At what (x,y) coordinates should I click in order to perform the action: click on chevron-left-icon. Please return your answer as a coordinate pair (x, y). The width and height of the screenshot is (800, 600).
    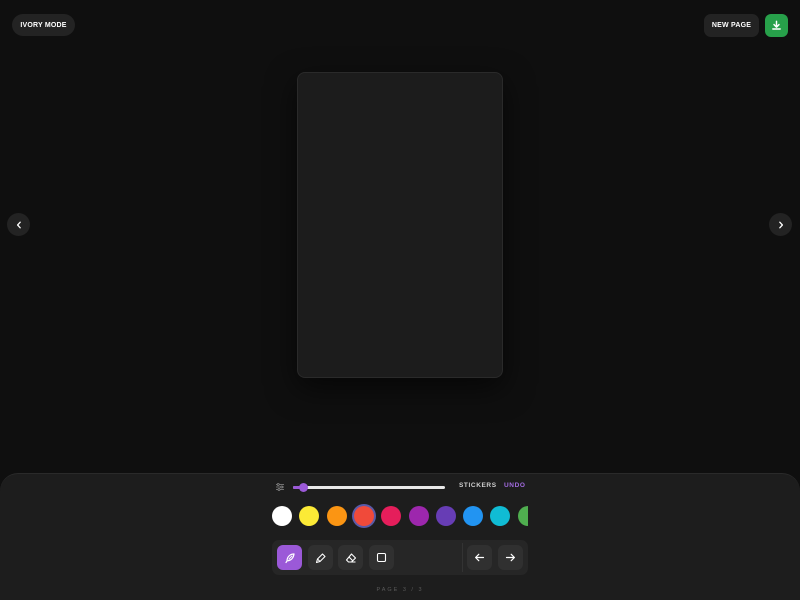
    Looking at the image, I should click on (19, 225).